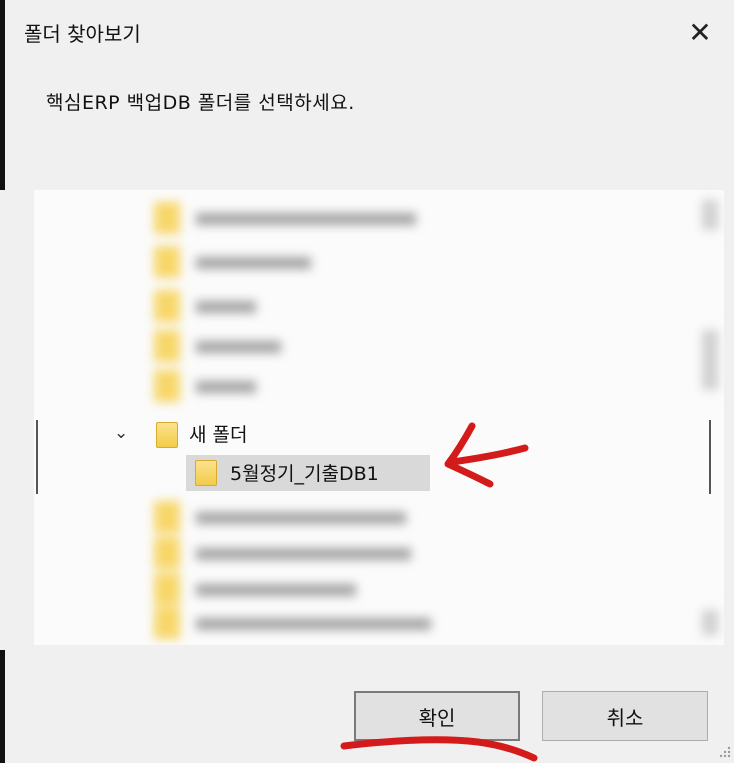  Describe the element at coordinates (625, 716) in the screenshot. I see `cancel-button: 취소` at that location.